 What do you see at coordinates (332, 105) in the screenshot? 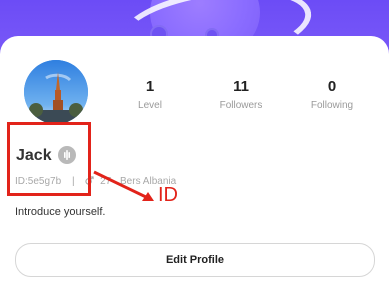
I see `stat-label: Following` at bounding box center [332, 105].